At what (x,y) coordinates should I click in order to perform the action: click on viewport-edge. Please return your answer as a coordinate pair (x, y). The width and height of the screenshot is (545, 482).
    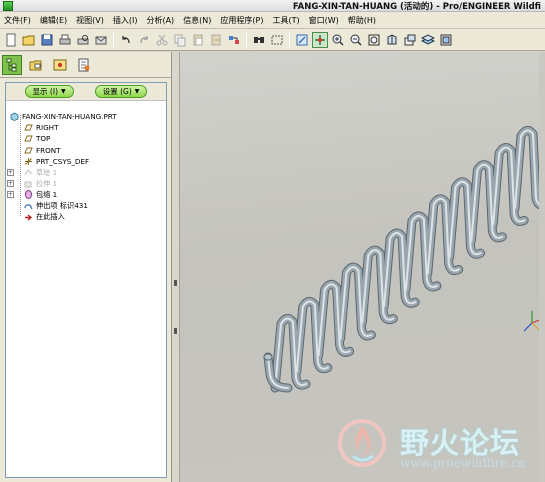
    Looking at the image, I should click on (542, 267).